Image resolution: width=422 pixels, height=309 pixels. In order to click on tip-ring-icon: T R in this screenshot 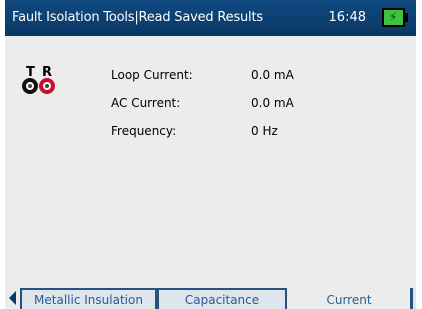, I will do `click(42, 86)`.